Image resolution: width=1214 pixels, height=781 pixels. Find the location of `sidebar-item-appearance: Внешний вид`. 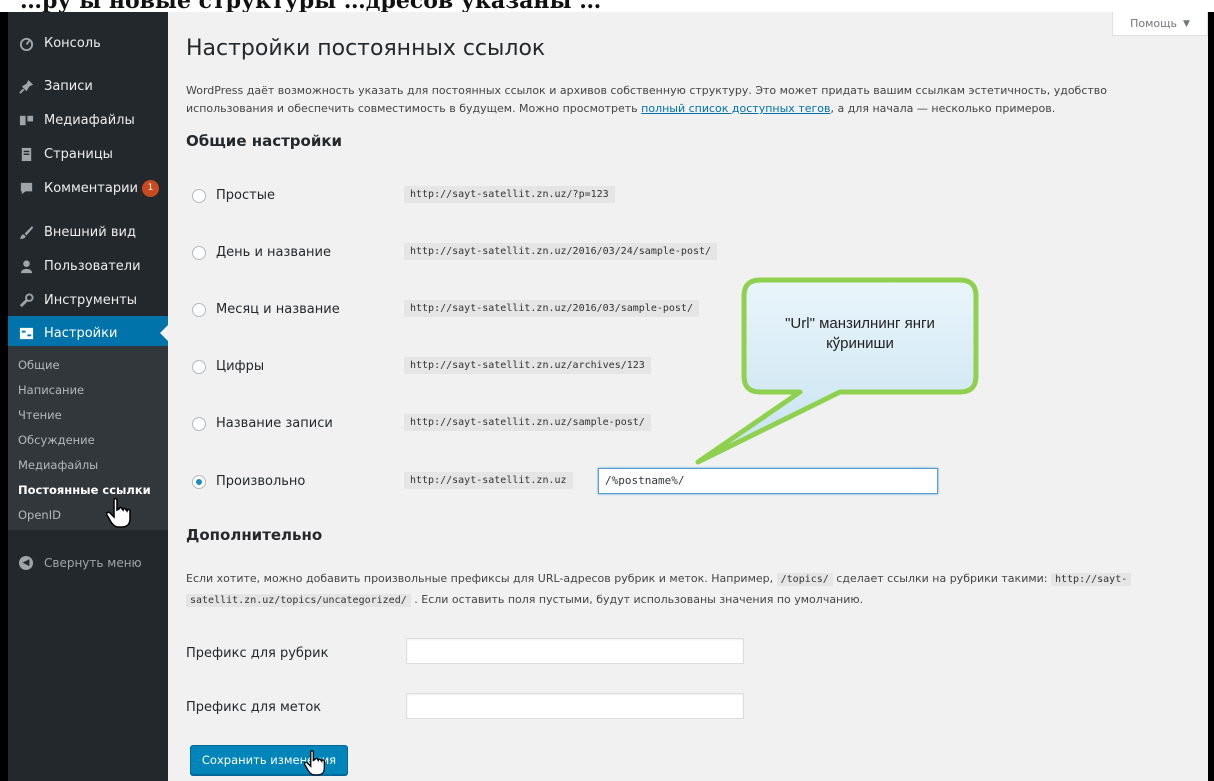

sidebar-item-appearance: Внешний вид is located at coordinates (88, 232).